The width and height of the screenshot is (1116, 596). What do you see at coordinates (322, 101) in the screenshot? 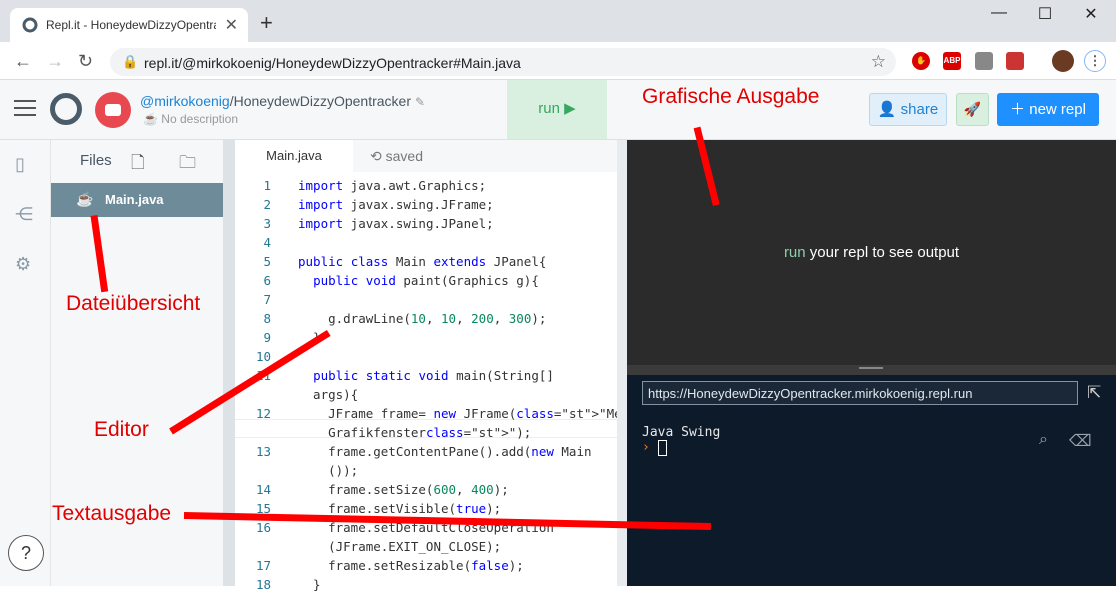
I see `repl-name: HoneydewDizzyOpentracker` at bounding box center [322, 101].